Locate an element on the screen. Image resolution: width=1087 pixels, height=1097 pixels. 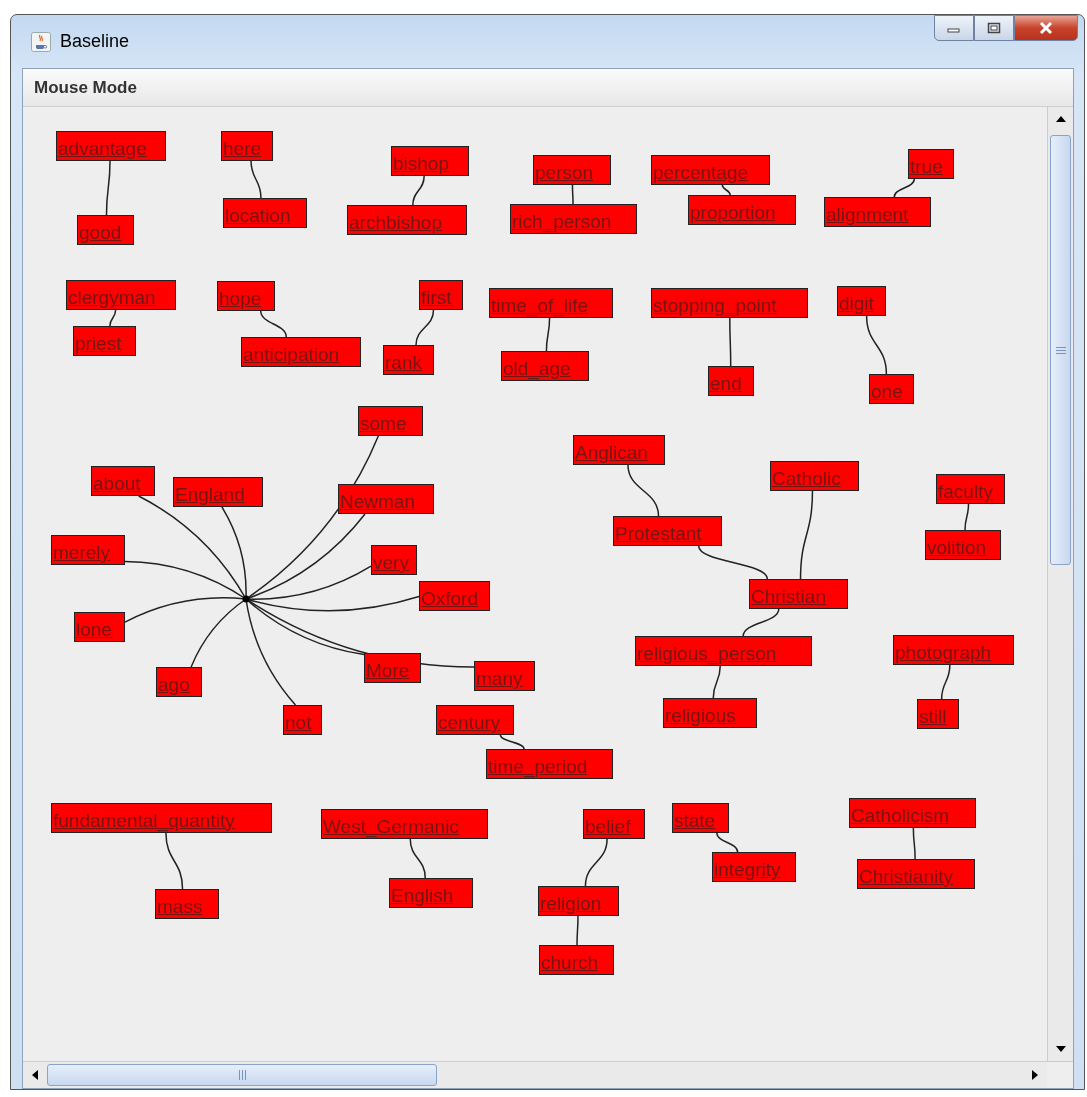
close-button is located at coordinates (1046, 28).